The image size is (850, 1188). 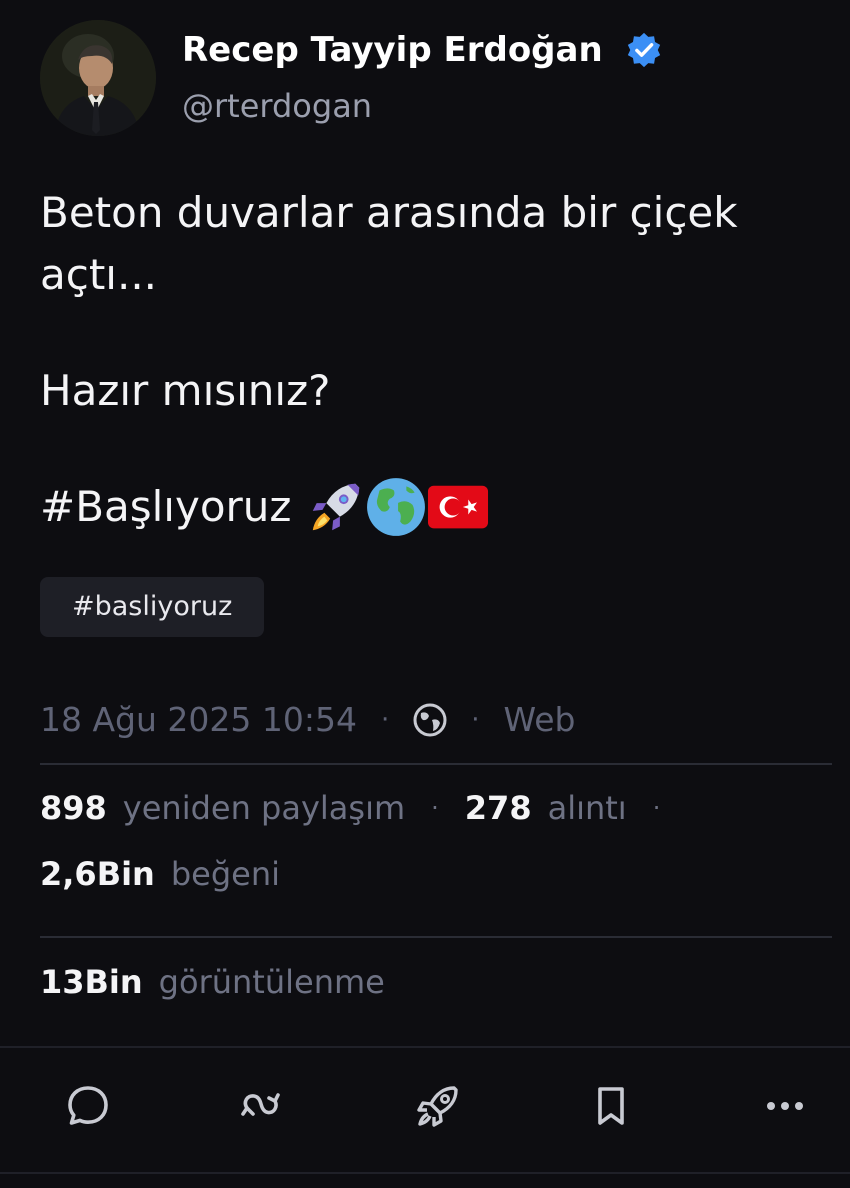 I want to click on boost-button, so click(x=438, y=1106).